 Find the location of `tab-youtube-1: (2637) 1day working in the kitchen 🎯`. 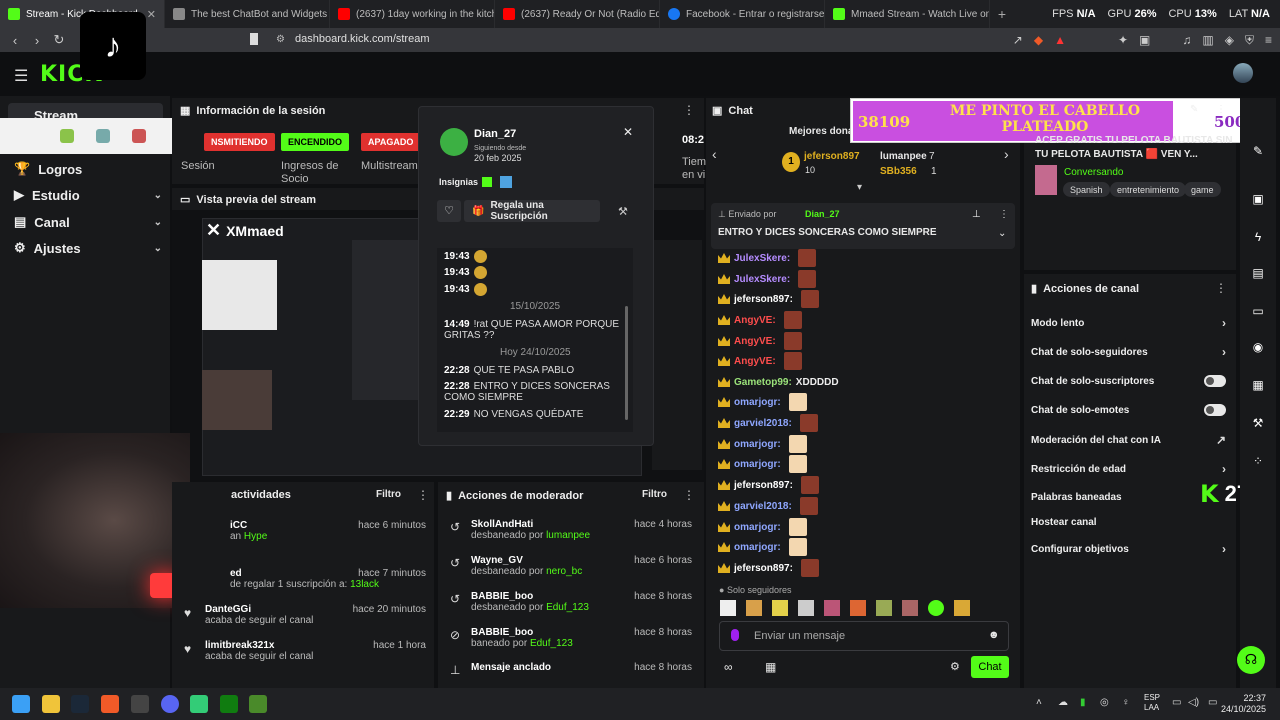

tab-youtube-1: (2637) 1day working in the kitchen 🎯 is located at coordinates (412, 14).